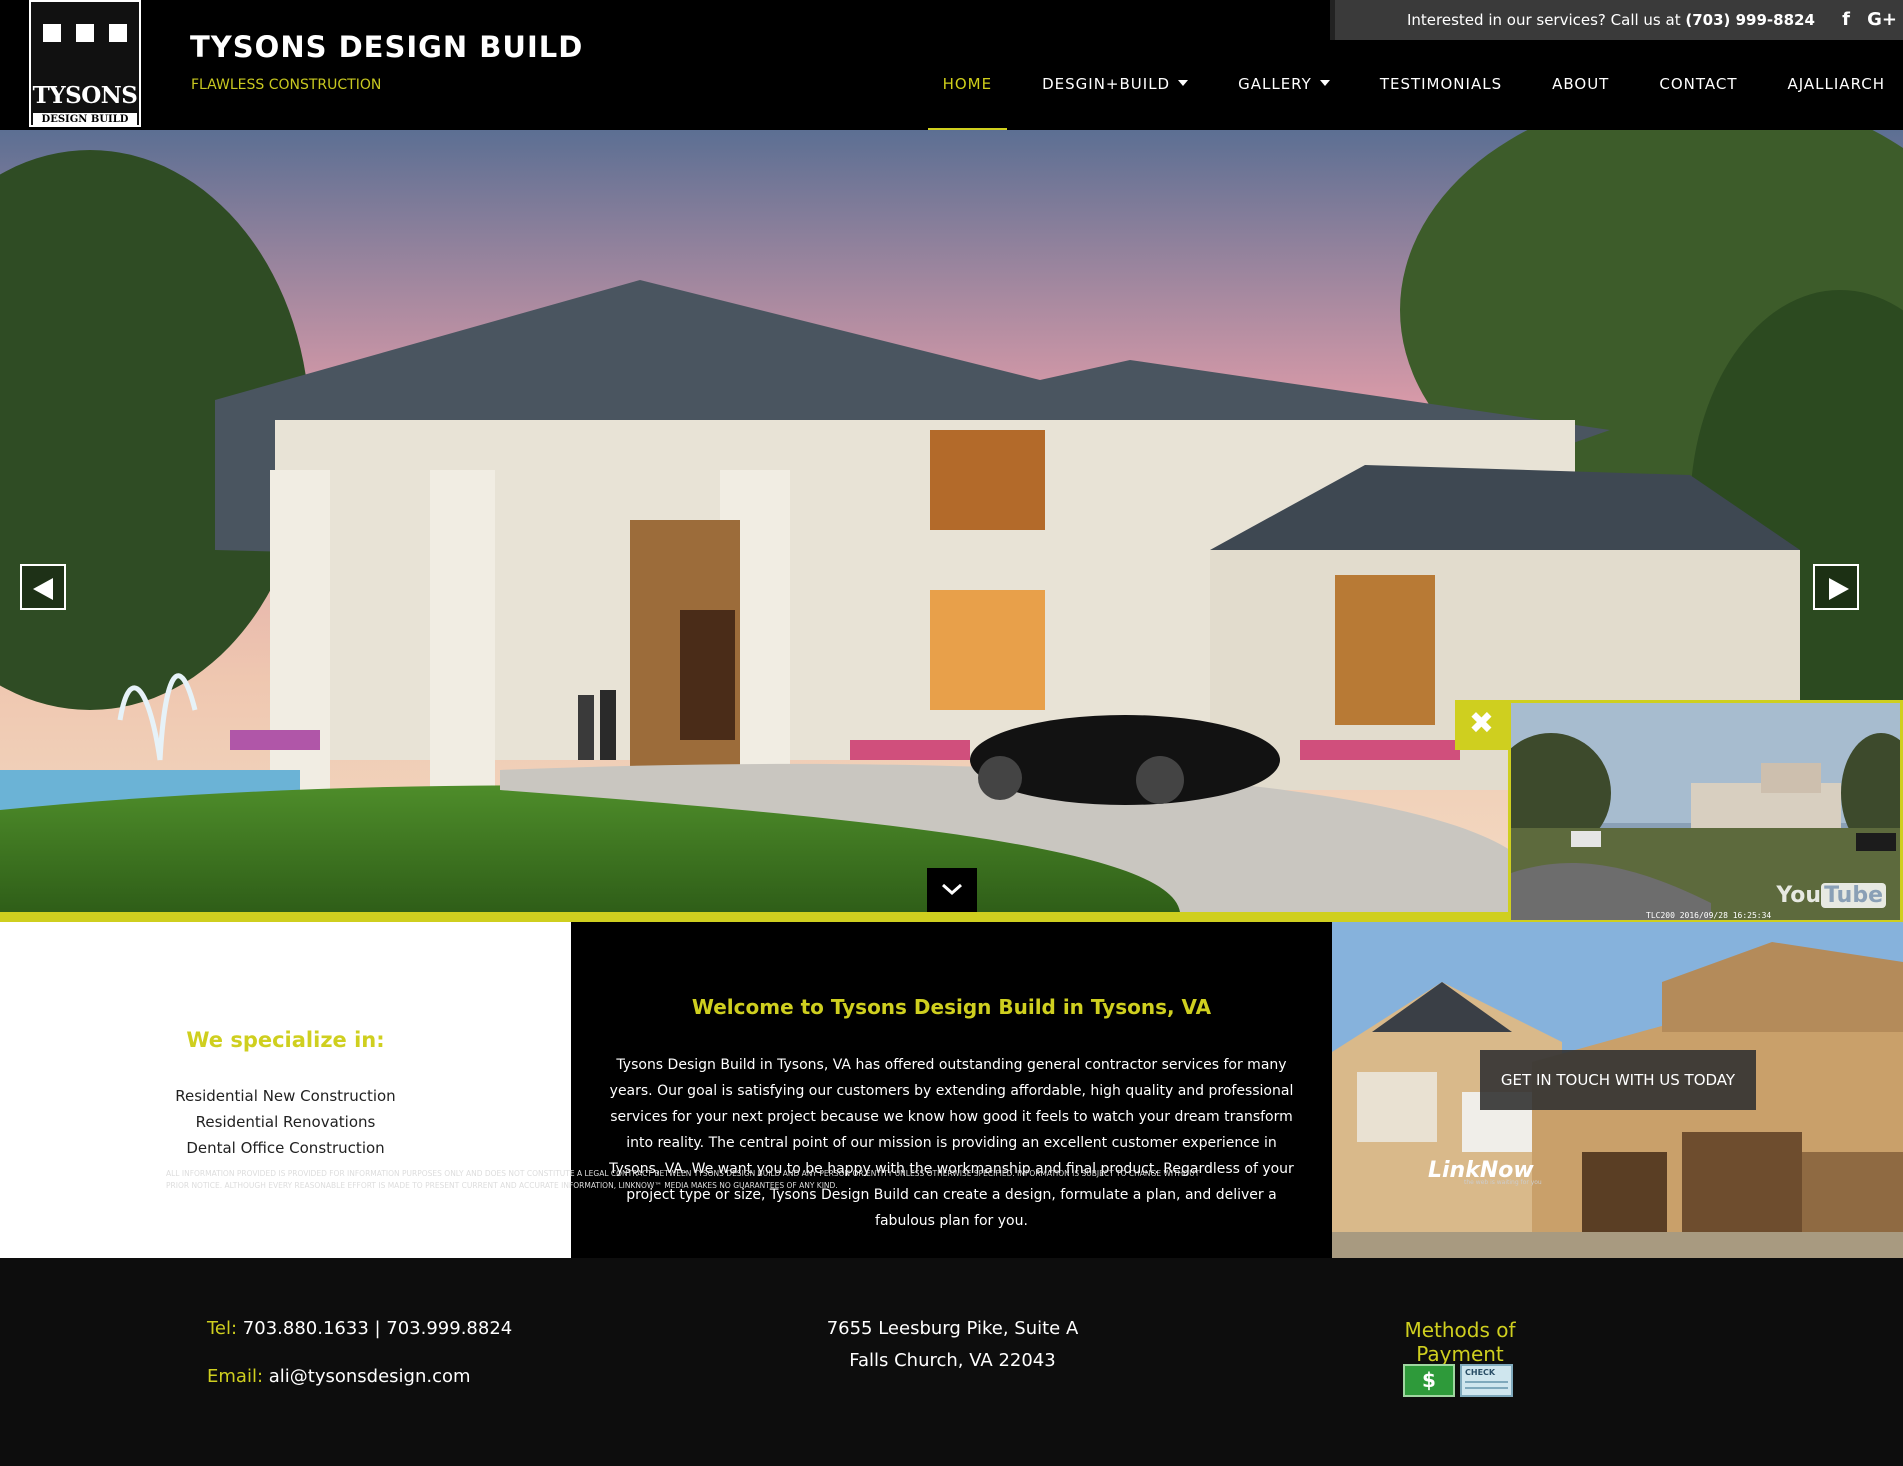 The width and height of the screenshot is (1903, 1466). I want to click on nav-label: AJALLIARCH, so click(1836, 84).